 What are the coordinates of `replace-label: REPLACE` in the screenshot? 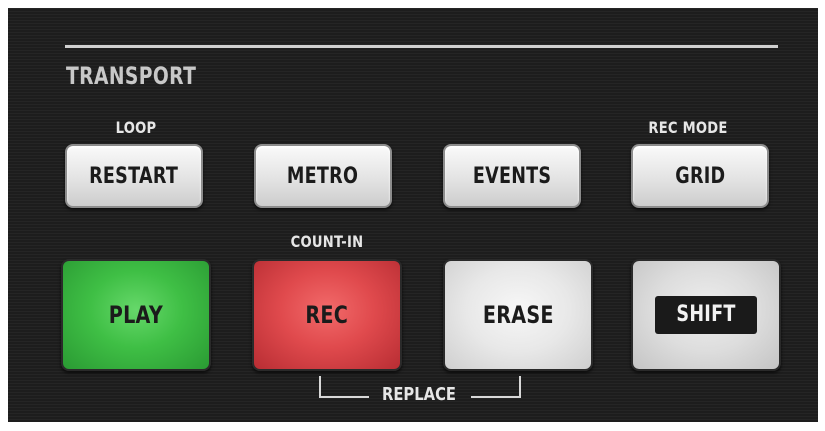 It's located at (419, 394).